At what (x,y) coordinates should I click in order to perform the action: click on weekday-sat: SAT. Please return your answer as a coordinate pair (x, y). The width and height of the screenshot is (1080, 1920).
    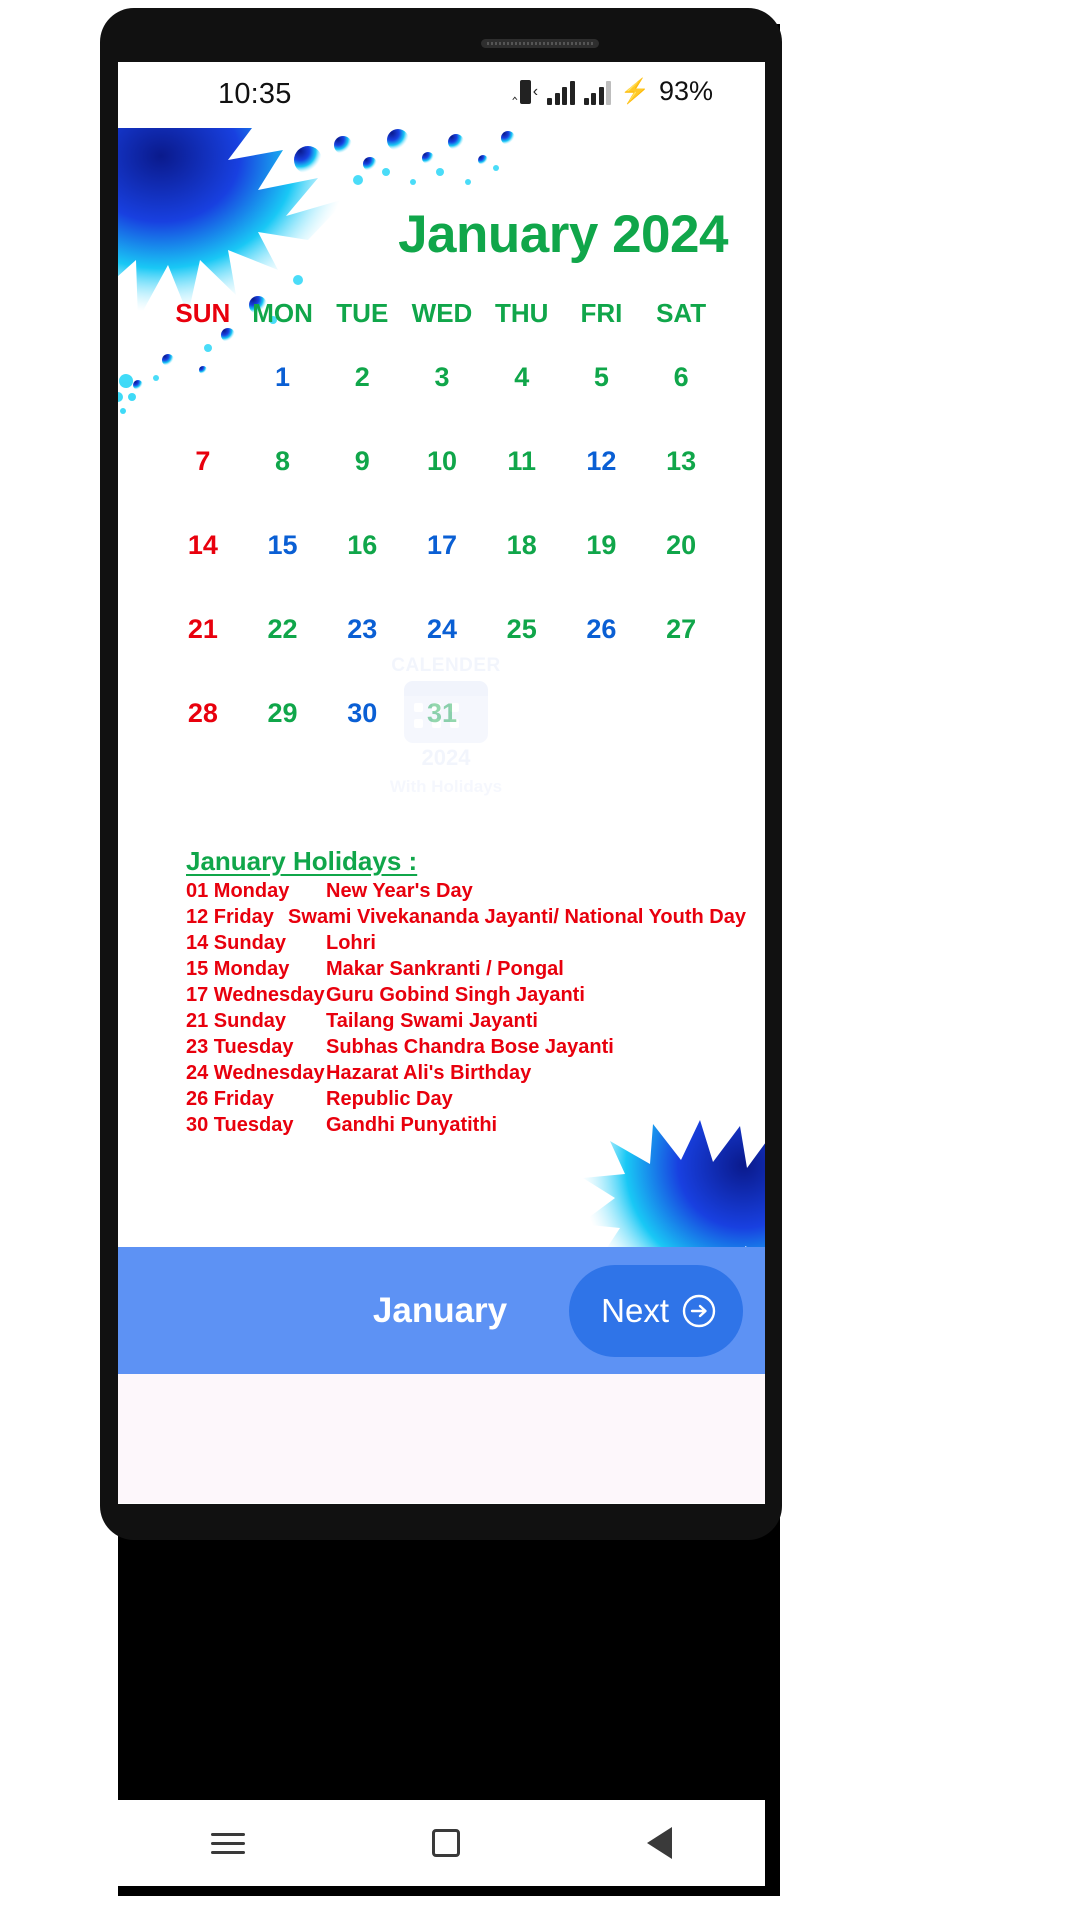
    Looking at the image, I should click on (681, 313).